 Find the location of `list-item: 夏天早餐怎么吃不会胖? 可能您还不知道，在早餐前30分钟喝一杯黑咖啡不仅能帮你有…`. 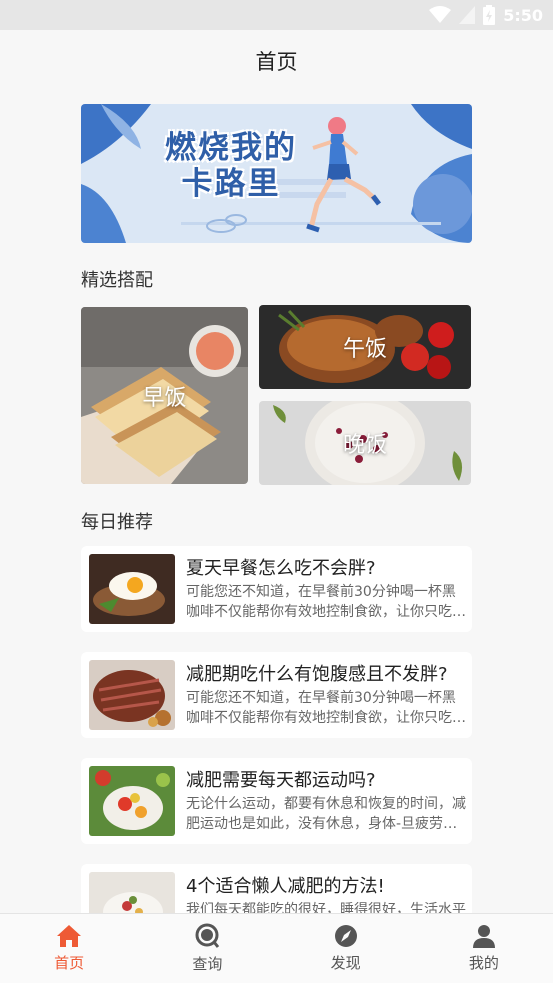

list-item: 夏天早餐怎么吃不会胖? 可能您还不知道，在早餐前30分钟喝一杯黑咖啡不仅能帮你有… is located at coordinates (276, 589).